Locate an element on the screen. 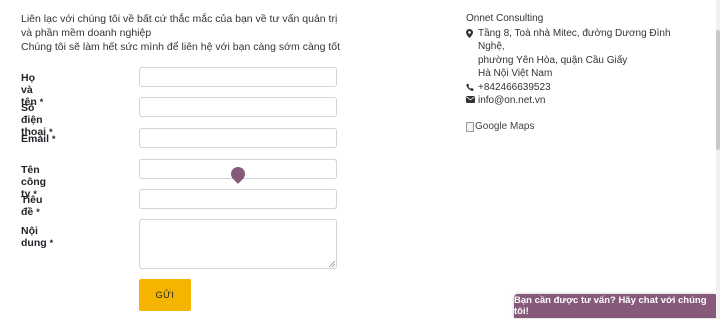 The width and height of the screenshot is (720, 319). address-line: Tầng 8, Toà nhà Mitec, đường Dương Đình is located at coordinates (586, 34).